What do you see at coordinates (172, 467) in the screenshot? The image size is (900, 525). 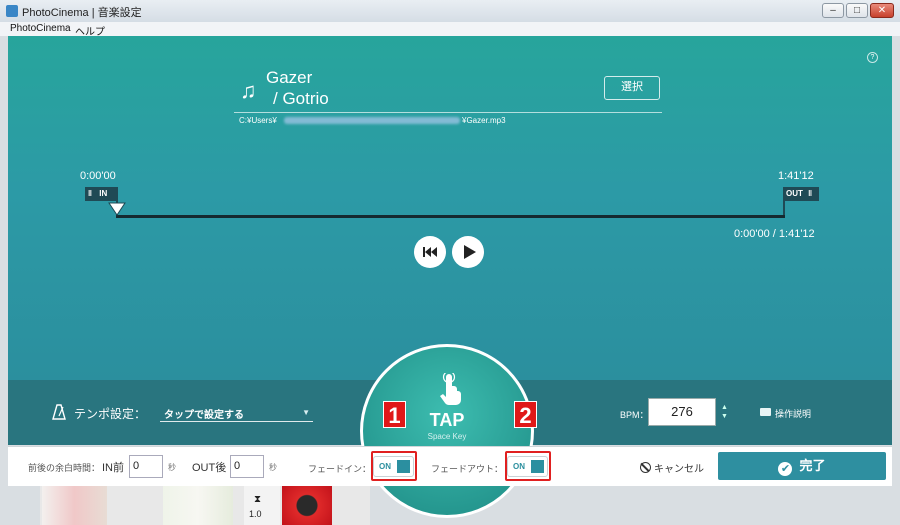 I see `in-before-unit: 秒` at bounding box center [172, 467].